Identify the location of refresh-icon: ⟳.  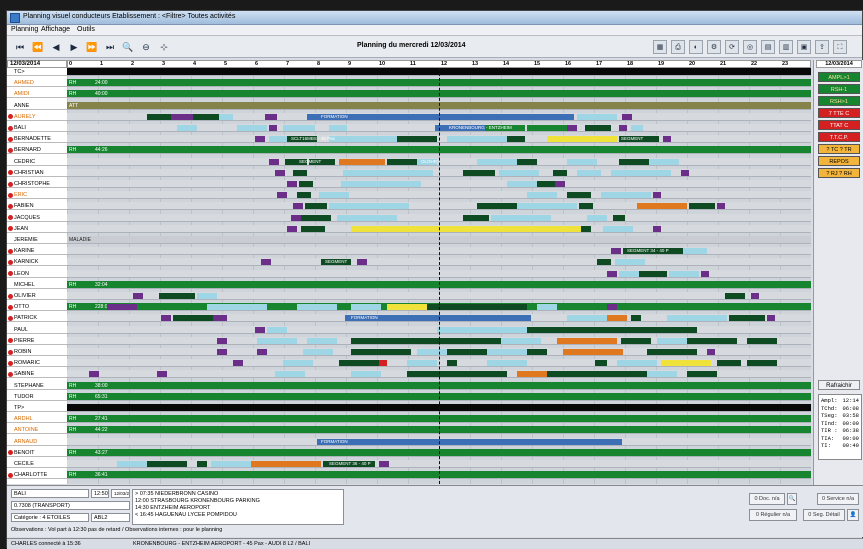
(732, 47).